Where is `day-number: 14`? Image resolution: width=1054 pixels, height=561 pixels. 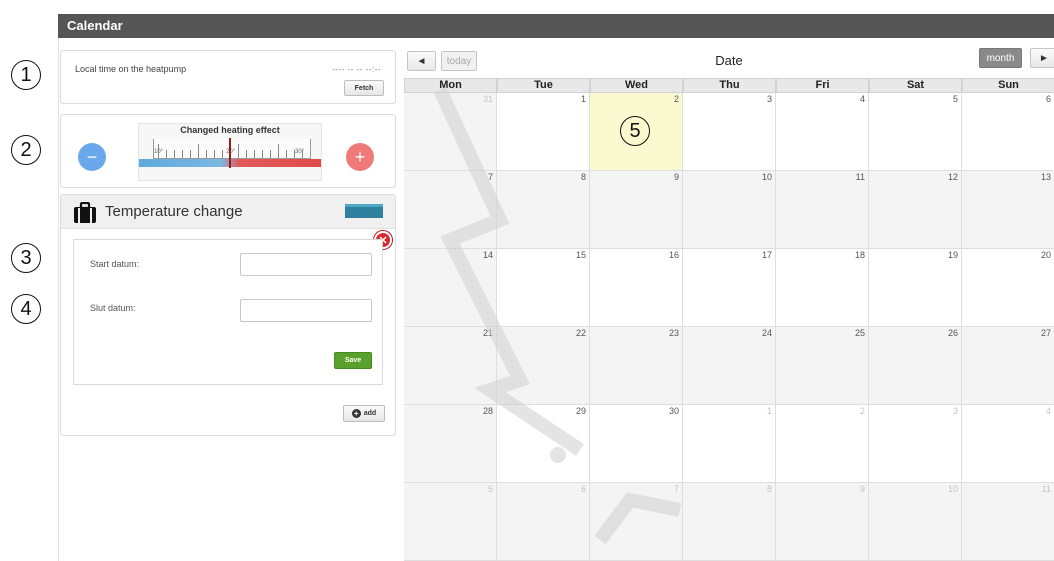
day-number: 14 is located at coordinates (487, 255).